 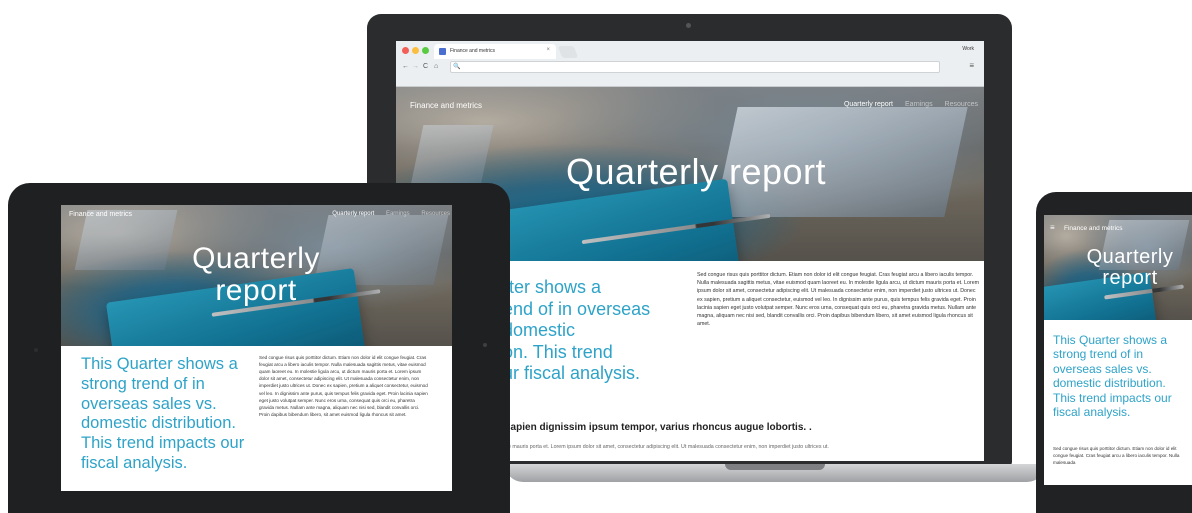 What do you see at coordinates (971, 65) in the screenshot?
I see `menu-icon: ≡` at bounding box center [971, 65].